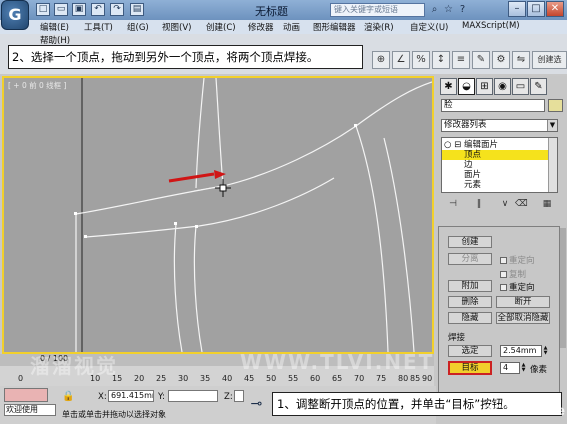 This screenshot has width=567, height=424. Describe the element at coordinates (470, 242) in the screenshot. I see `create-button: 创建` at that location.